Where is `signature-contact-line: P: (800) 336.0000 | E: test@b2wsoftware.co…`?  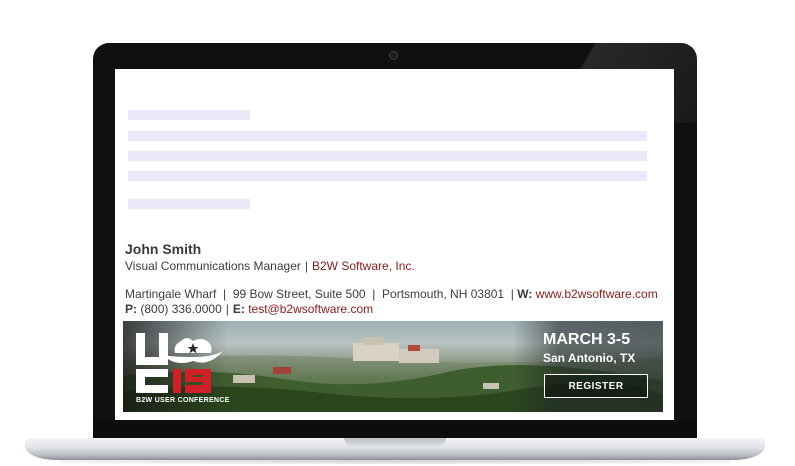 signature-contact-line: P: (800) 336.0000 | E: test@b2wsoftware.co… is located at coordinates (249, 309).